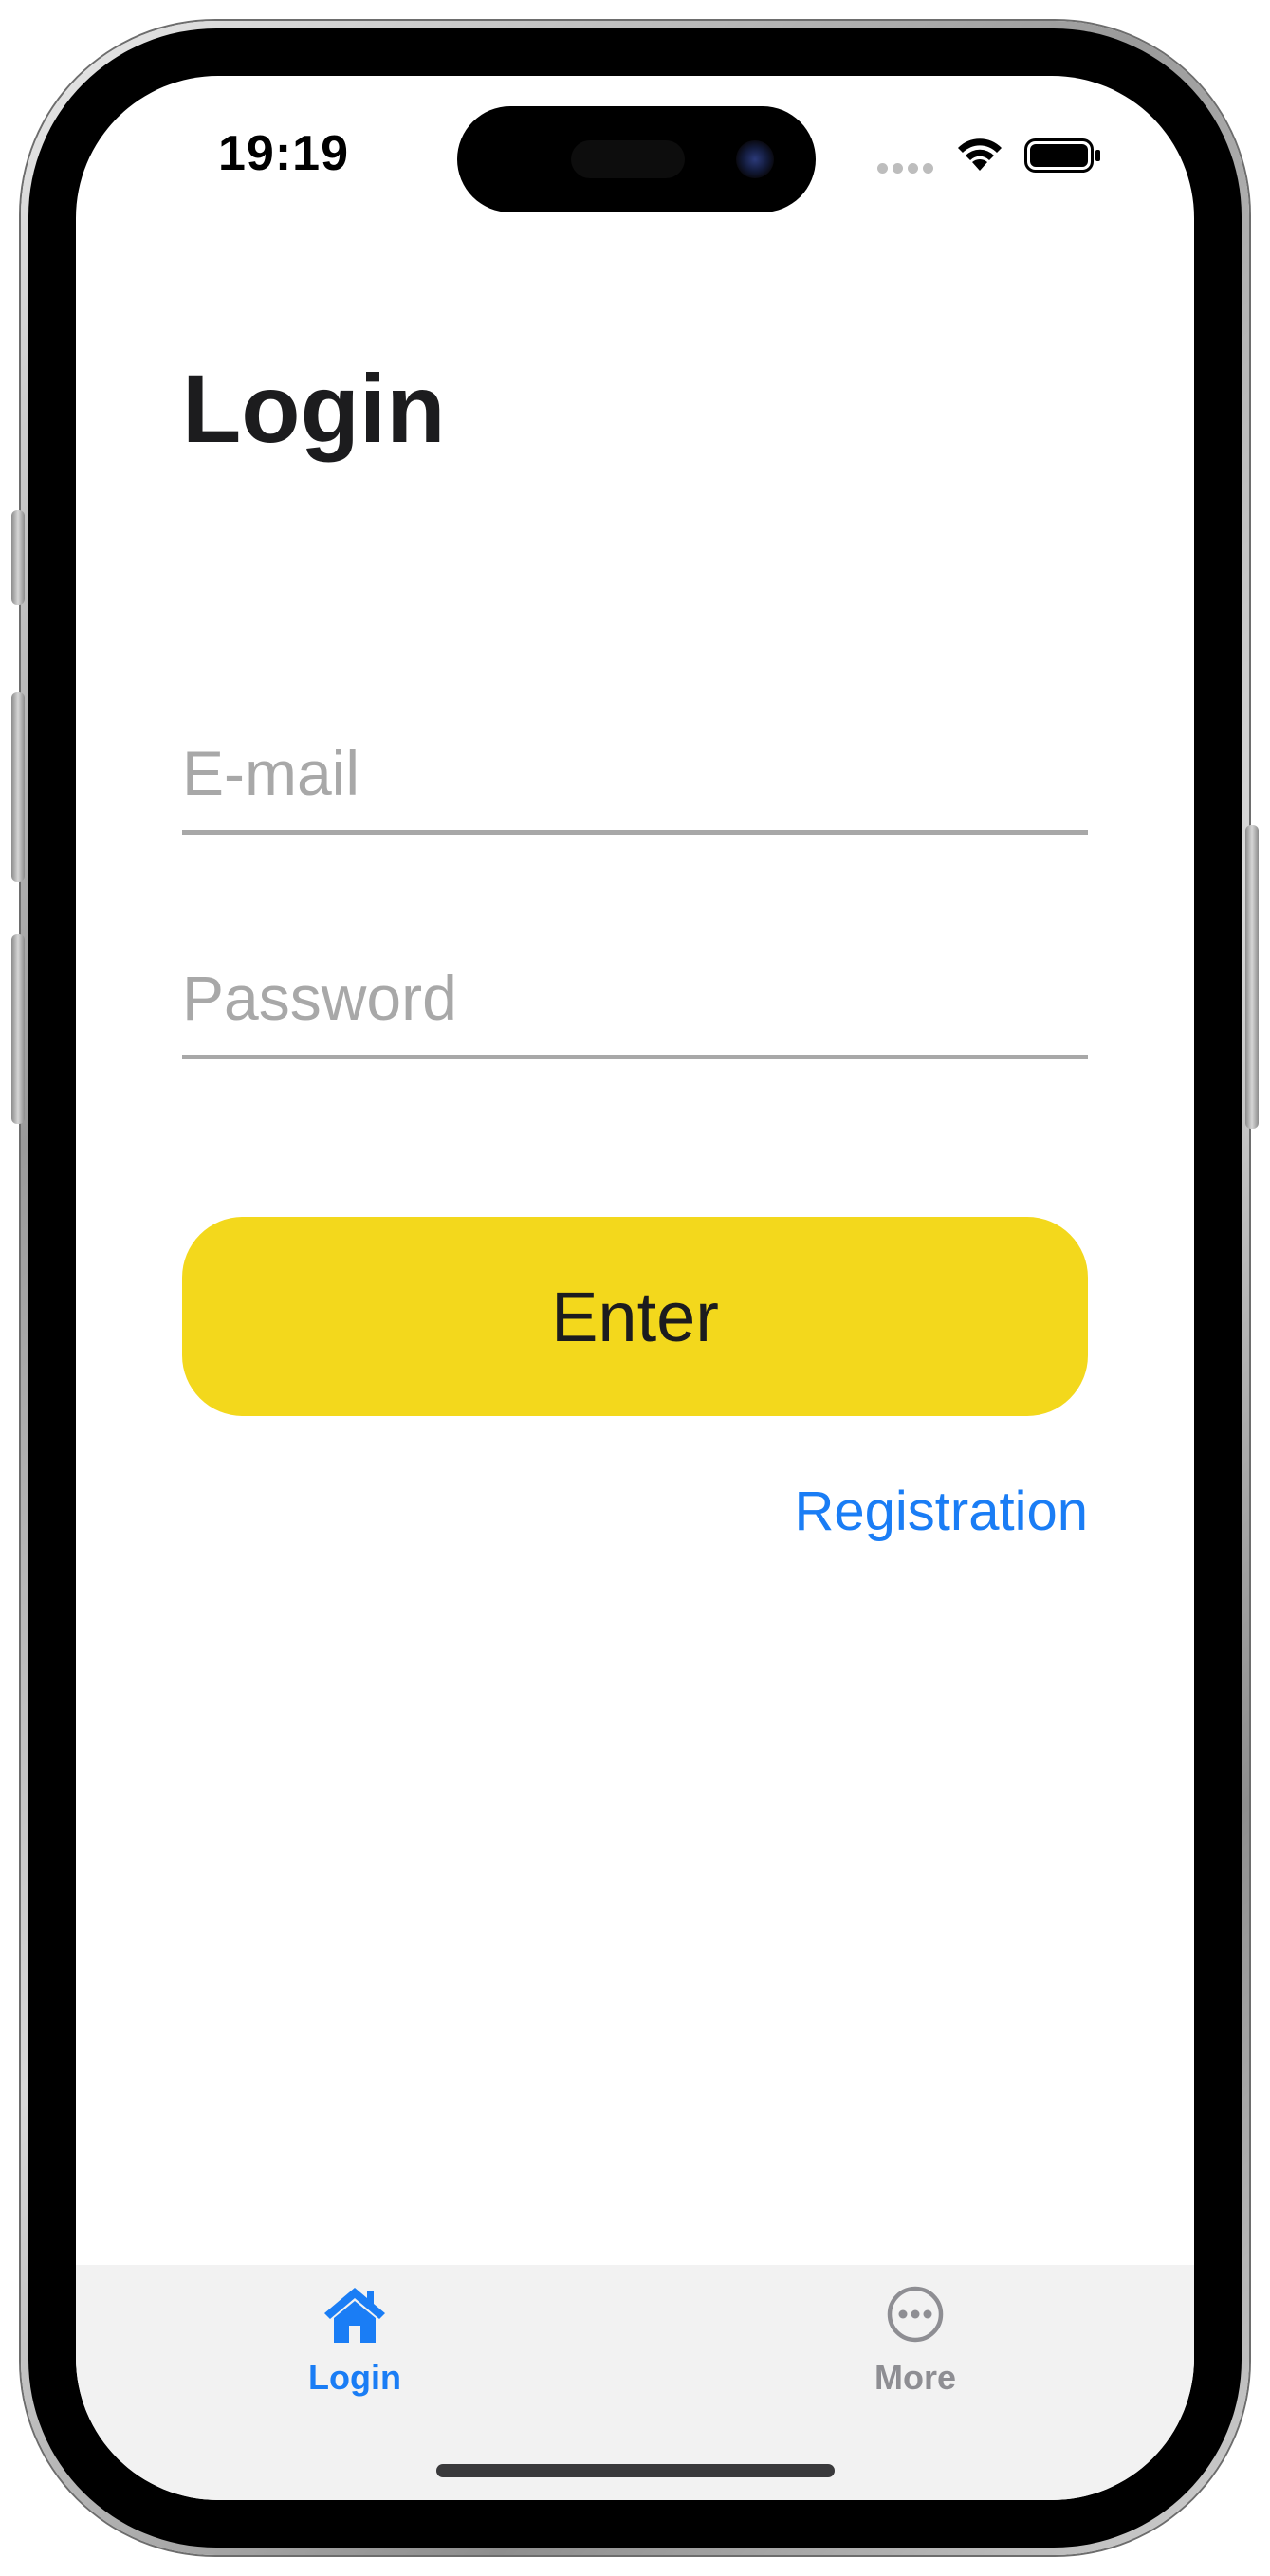  I want to click on registration-link: Registration, so click(941, 1511).